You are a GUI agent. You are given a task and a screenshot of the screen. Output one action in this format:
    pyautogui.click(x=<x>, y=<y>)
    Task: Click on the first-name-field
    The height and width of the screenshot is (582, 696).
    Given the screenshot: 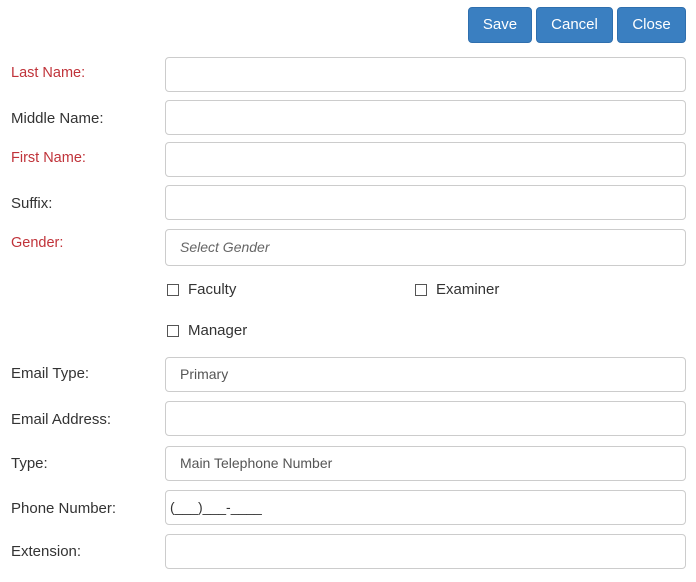 What is the action you would take?
    pyautogui.click(x=425, y=159)
    